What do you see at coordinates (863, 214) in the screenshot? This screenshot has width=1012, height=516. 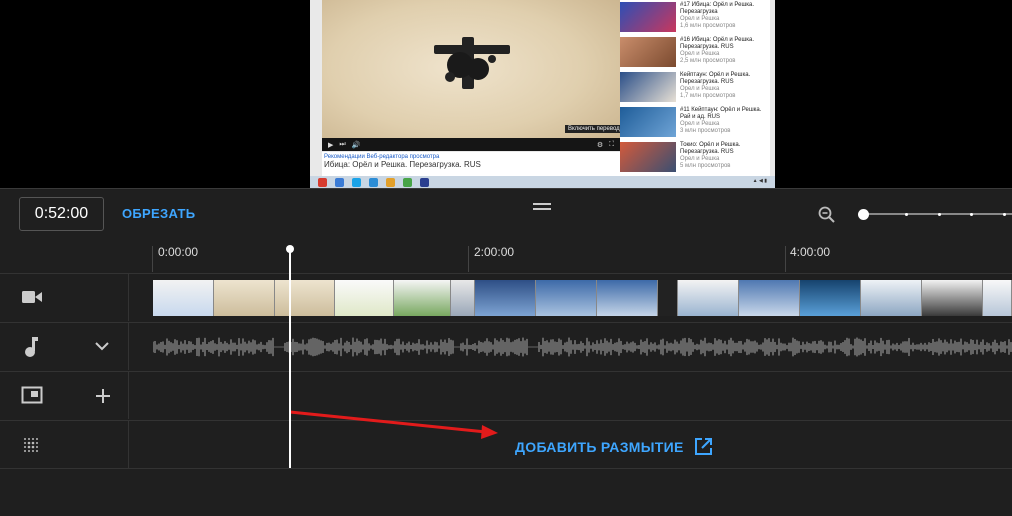 I see `zoom-slider-knob` at bounding box center [863, 214].